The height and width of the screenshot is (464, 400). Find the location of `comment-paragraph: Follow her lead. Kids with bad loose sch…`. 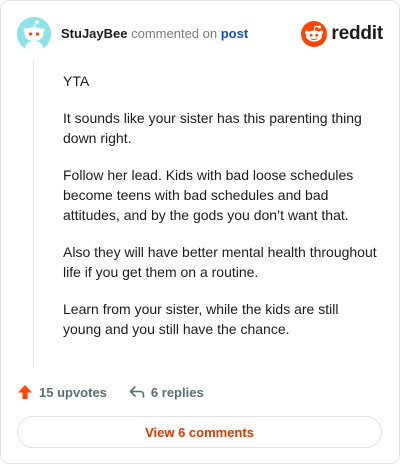

comment-paragraph: Follow her lead. Kids with bad loose sch… is located at coordinates (208, 195).